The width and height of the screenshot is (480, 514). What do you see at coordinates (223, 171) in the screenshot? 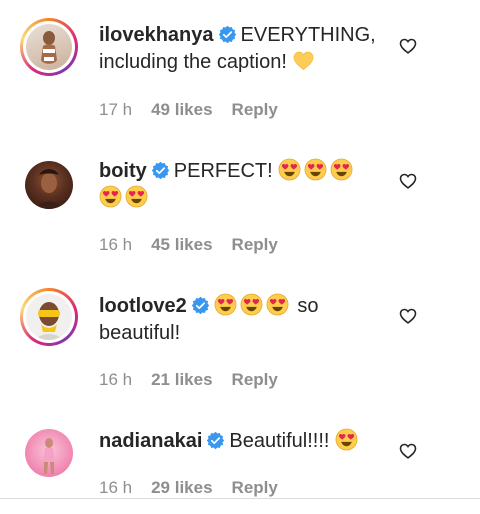
I see `comment-body: PERFECT!` at bounding box center [223, 171].